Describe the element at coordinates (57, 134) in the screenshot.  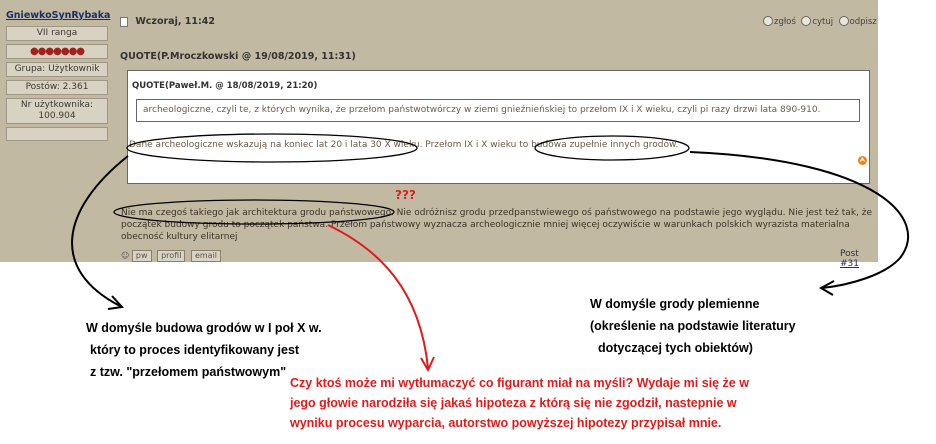
I see `user-extra-box` at that location.